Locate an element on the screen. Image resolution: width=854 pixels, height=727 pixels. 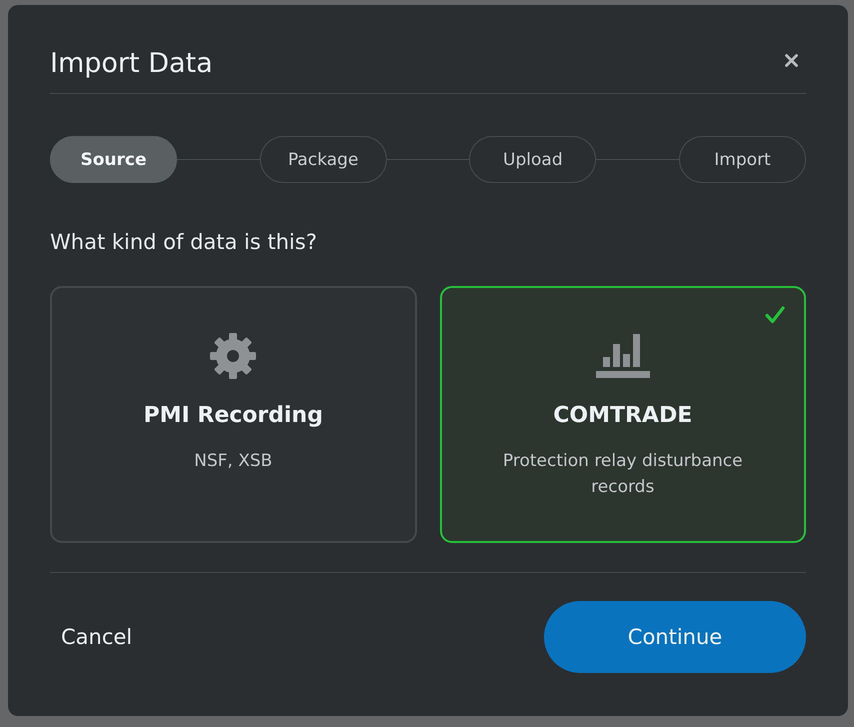
close-button is located at coordinates (791, 60).